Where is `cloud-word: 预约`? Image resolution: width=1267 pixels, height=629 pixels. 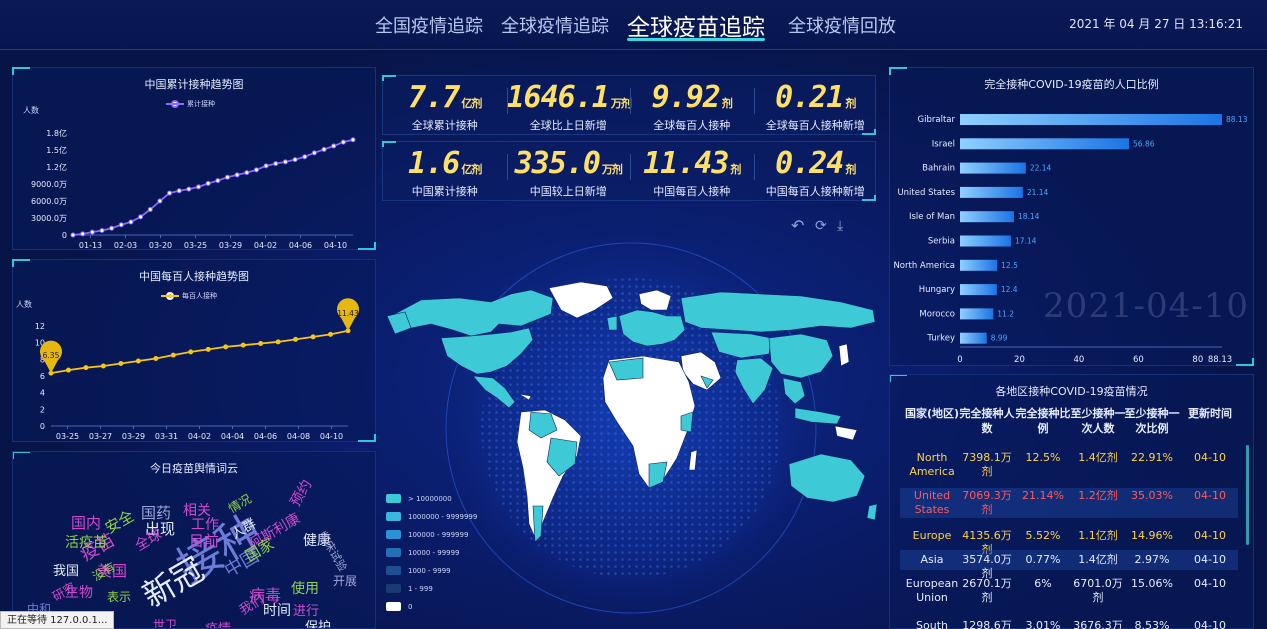 cloud-word: 预约 is located at coordinates (300, 493).